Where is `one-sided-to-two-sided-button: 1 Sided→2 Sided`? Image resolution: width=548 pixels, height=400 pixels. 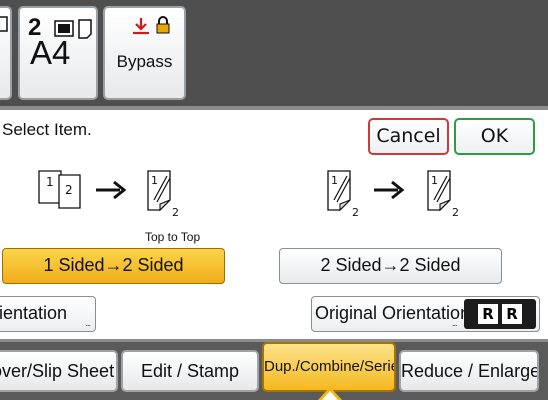
one-sided-to-two-sided-button: 1 Sided→2 Sided is located at coordinates (113, 266).